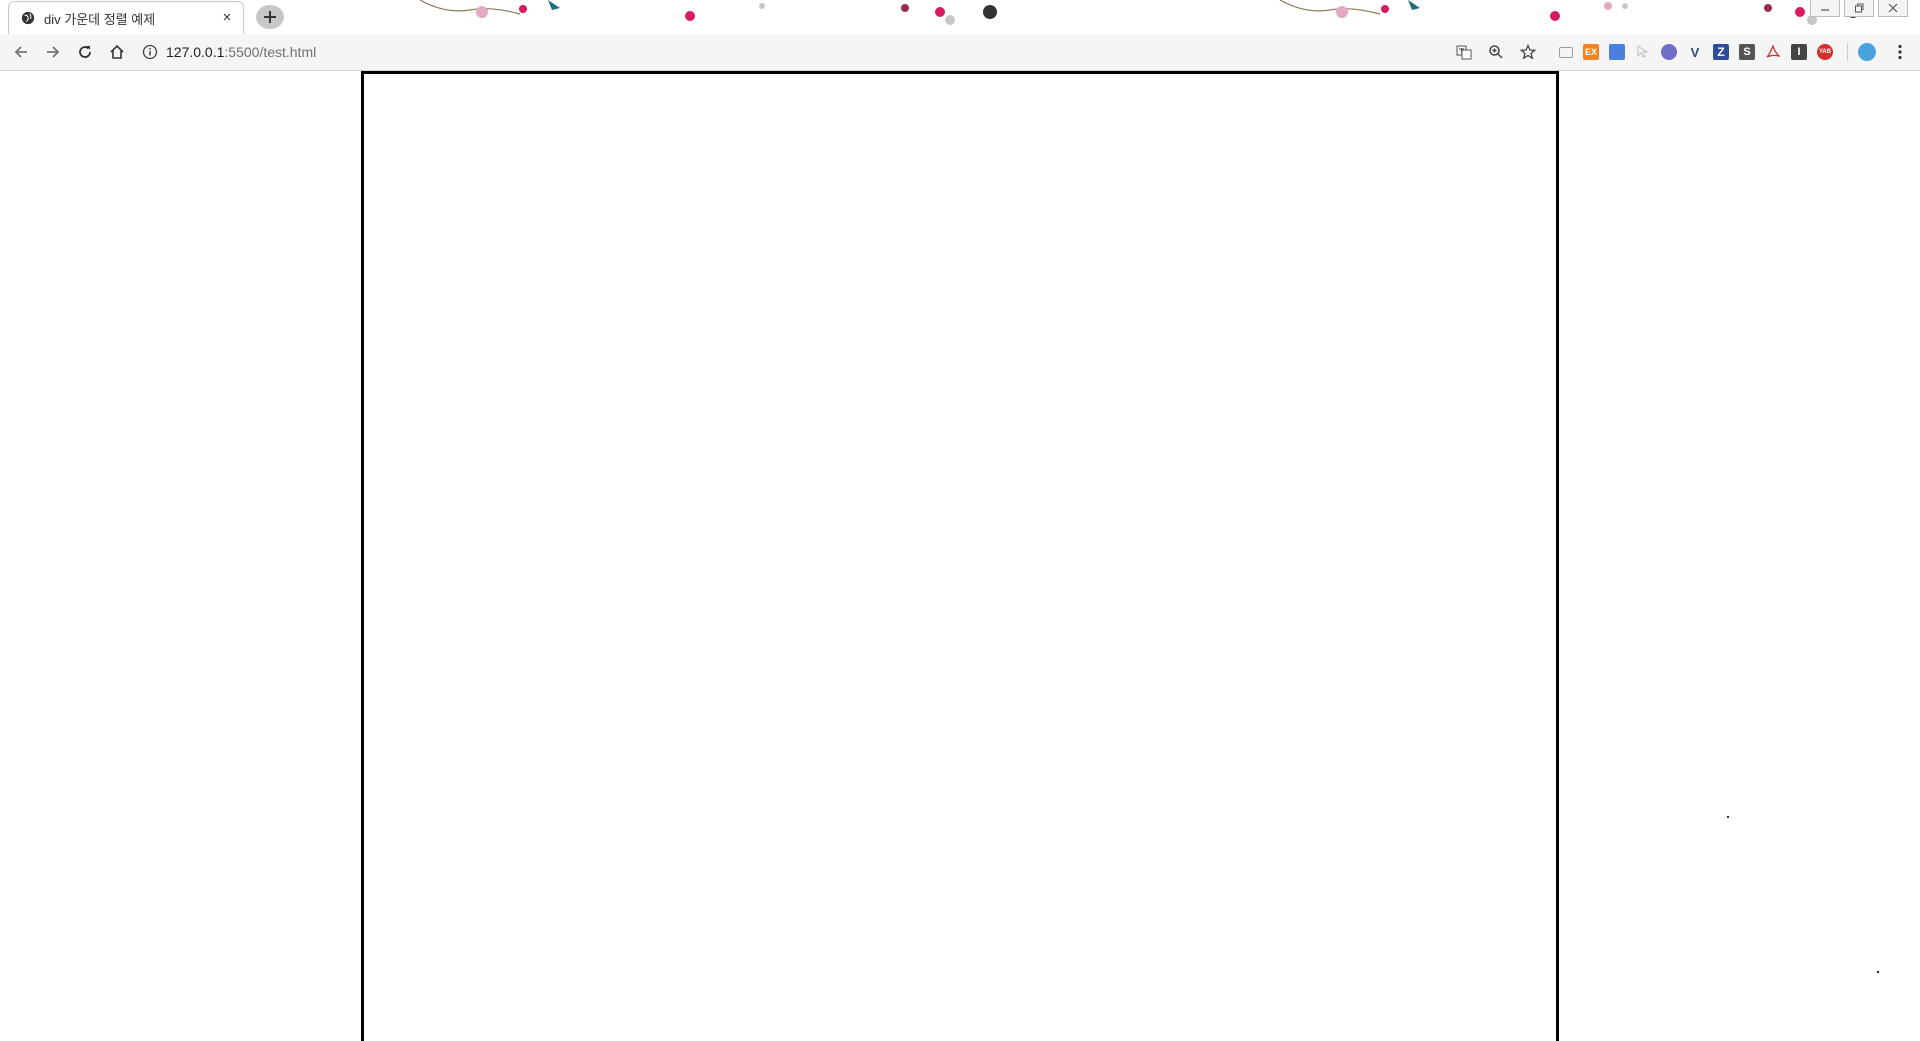 The width and height of the screenshot is (1920, 1041). I want to click on toolbar-separator, so click(1847, 52).